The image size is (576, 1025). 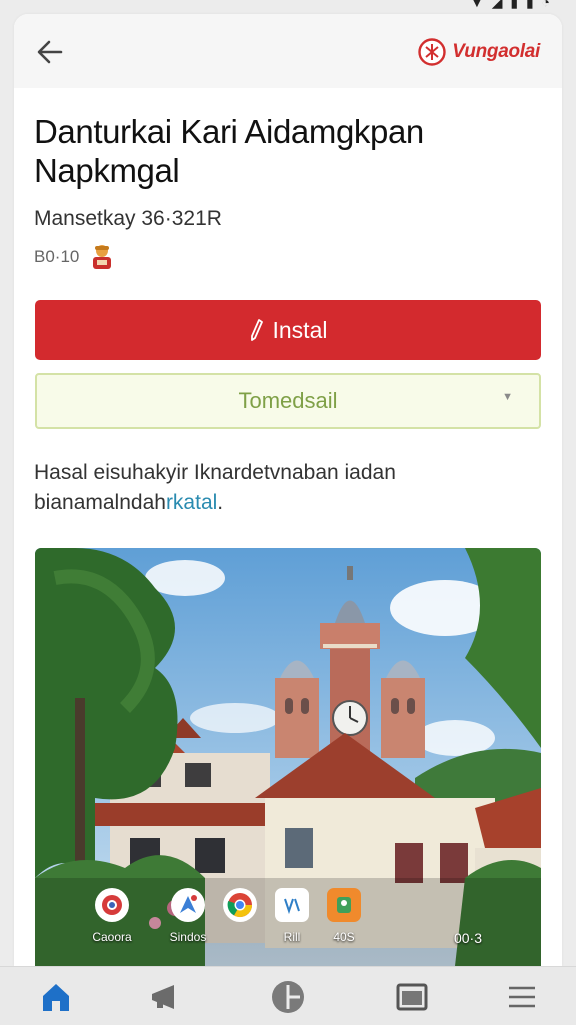 I want to click on brand-logo-icon, so click(x=432, y=52).